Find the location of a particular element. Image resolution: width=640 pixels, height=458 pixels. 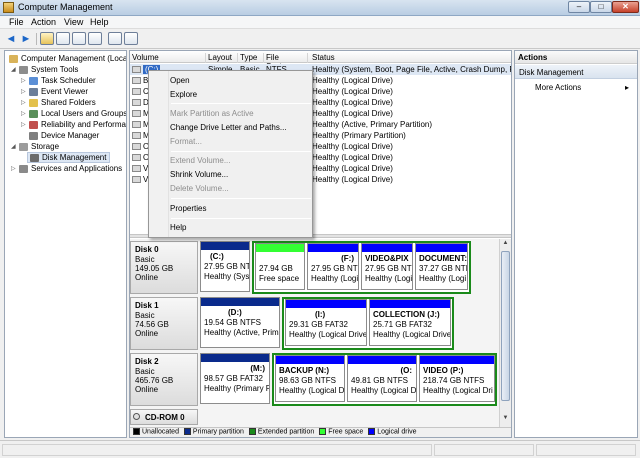

partition-m: (M:) 98.57 GB FAT32 Healthy (Primary P is located at coordinates (235, 378).